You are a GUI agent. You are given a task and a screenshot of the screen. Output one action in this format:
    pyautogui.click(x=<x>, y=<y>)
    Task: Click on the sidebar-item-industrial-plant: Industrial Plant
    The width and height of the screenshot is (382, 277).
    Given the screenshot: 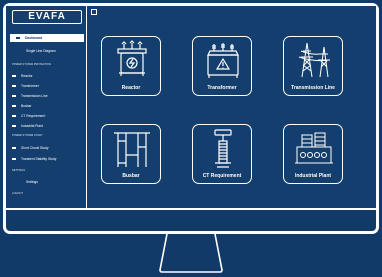 What is the action you would take?
    pyautogui.click(x=27, y=126)
    